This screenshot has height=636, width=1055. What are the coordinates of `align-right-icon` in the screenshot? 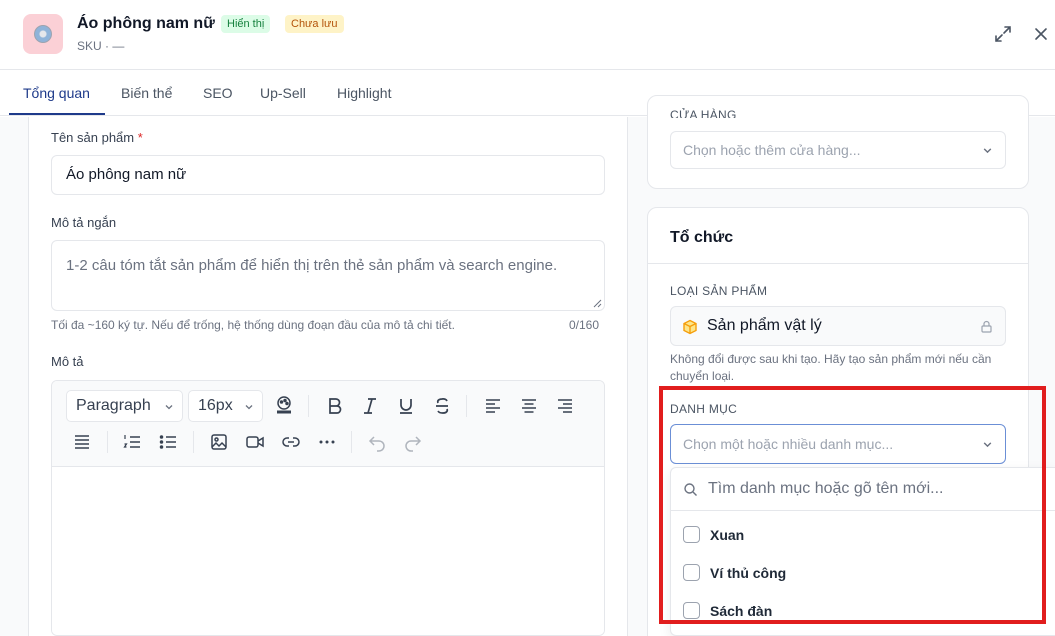 It's located at (565, 406).